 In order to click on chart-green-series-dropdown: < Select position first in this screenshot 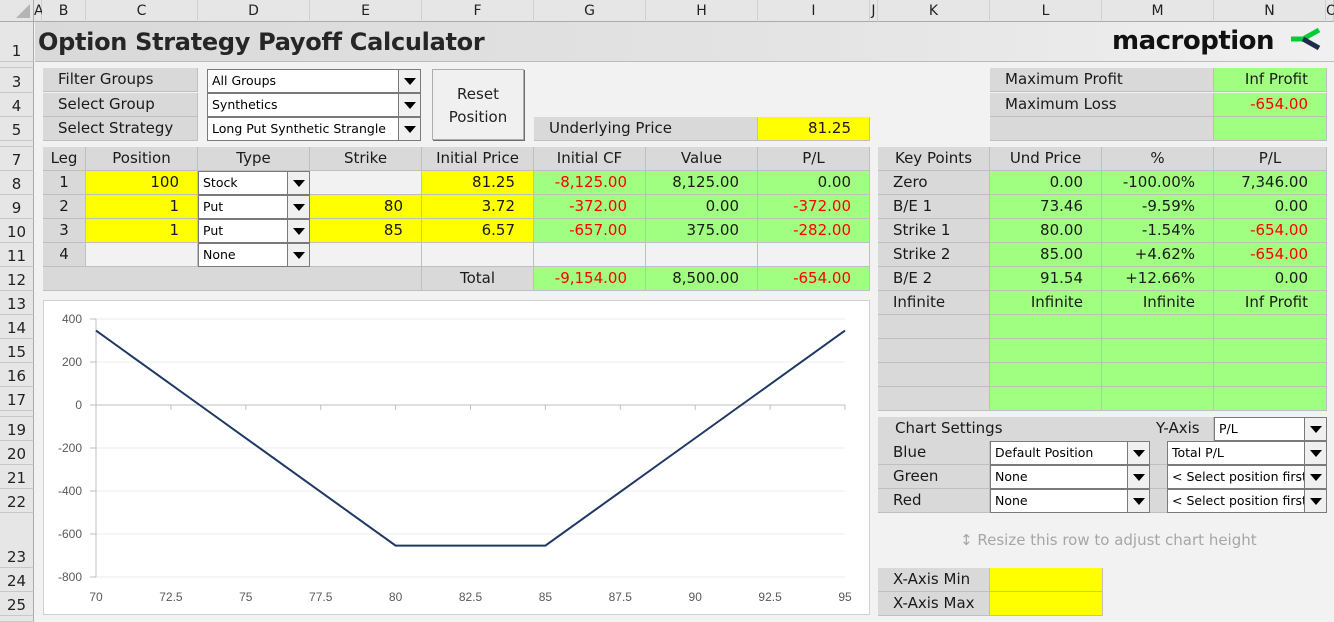, I will do `click(1247, 477)`.